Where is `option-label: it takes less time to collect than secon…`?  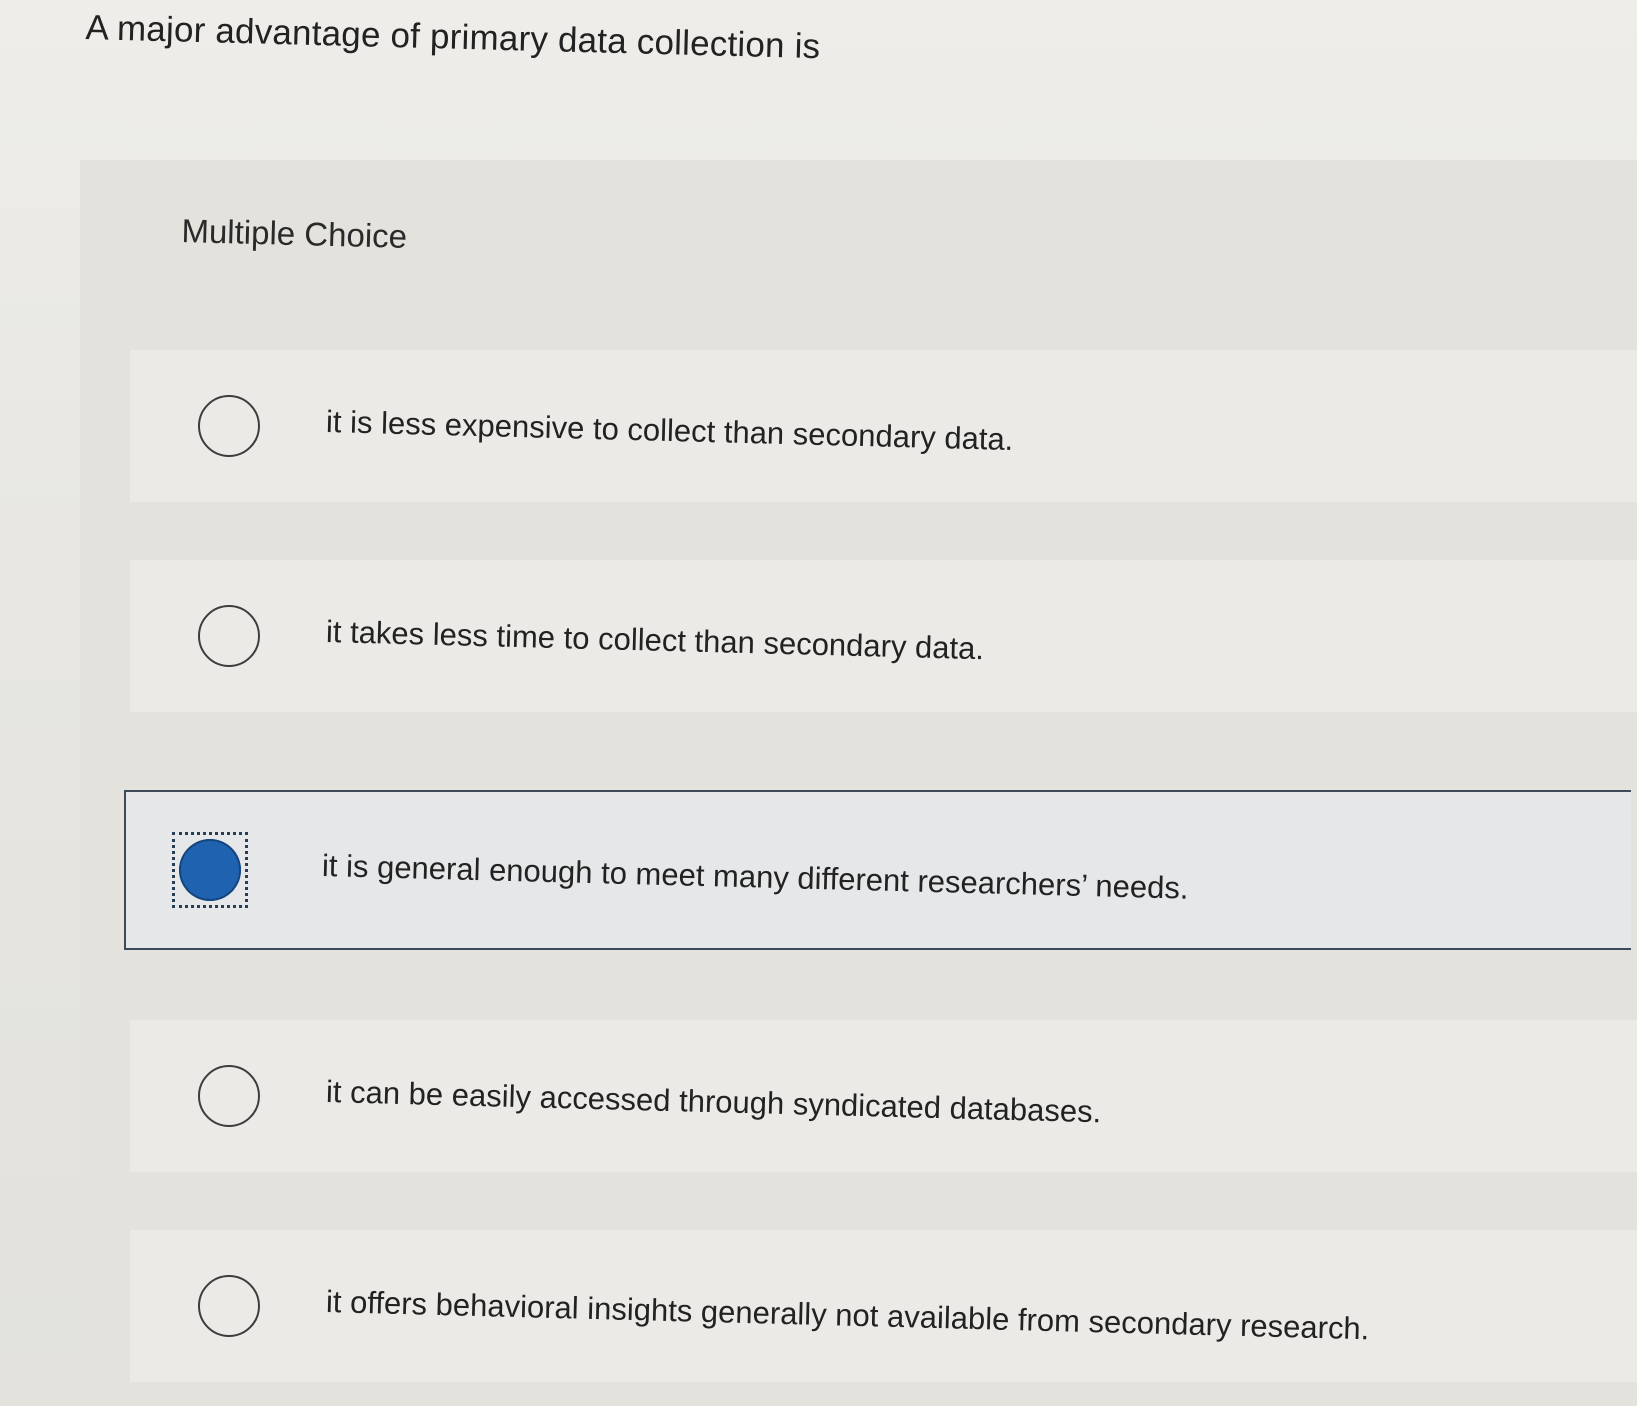 option-label: it takes less time to collect than secon… is located at coordinates (655, 640).